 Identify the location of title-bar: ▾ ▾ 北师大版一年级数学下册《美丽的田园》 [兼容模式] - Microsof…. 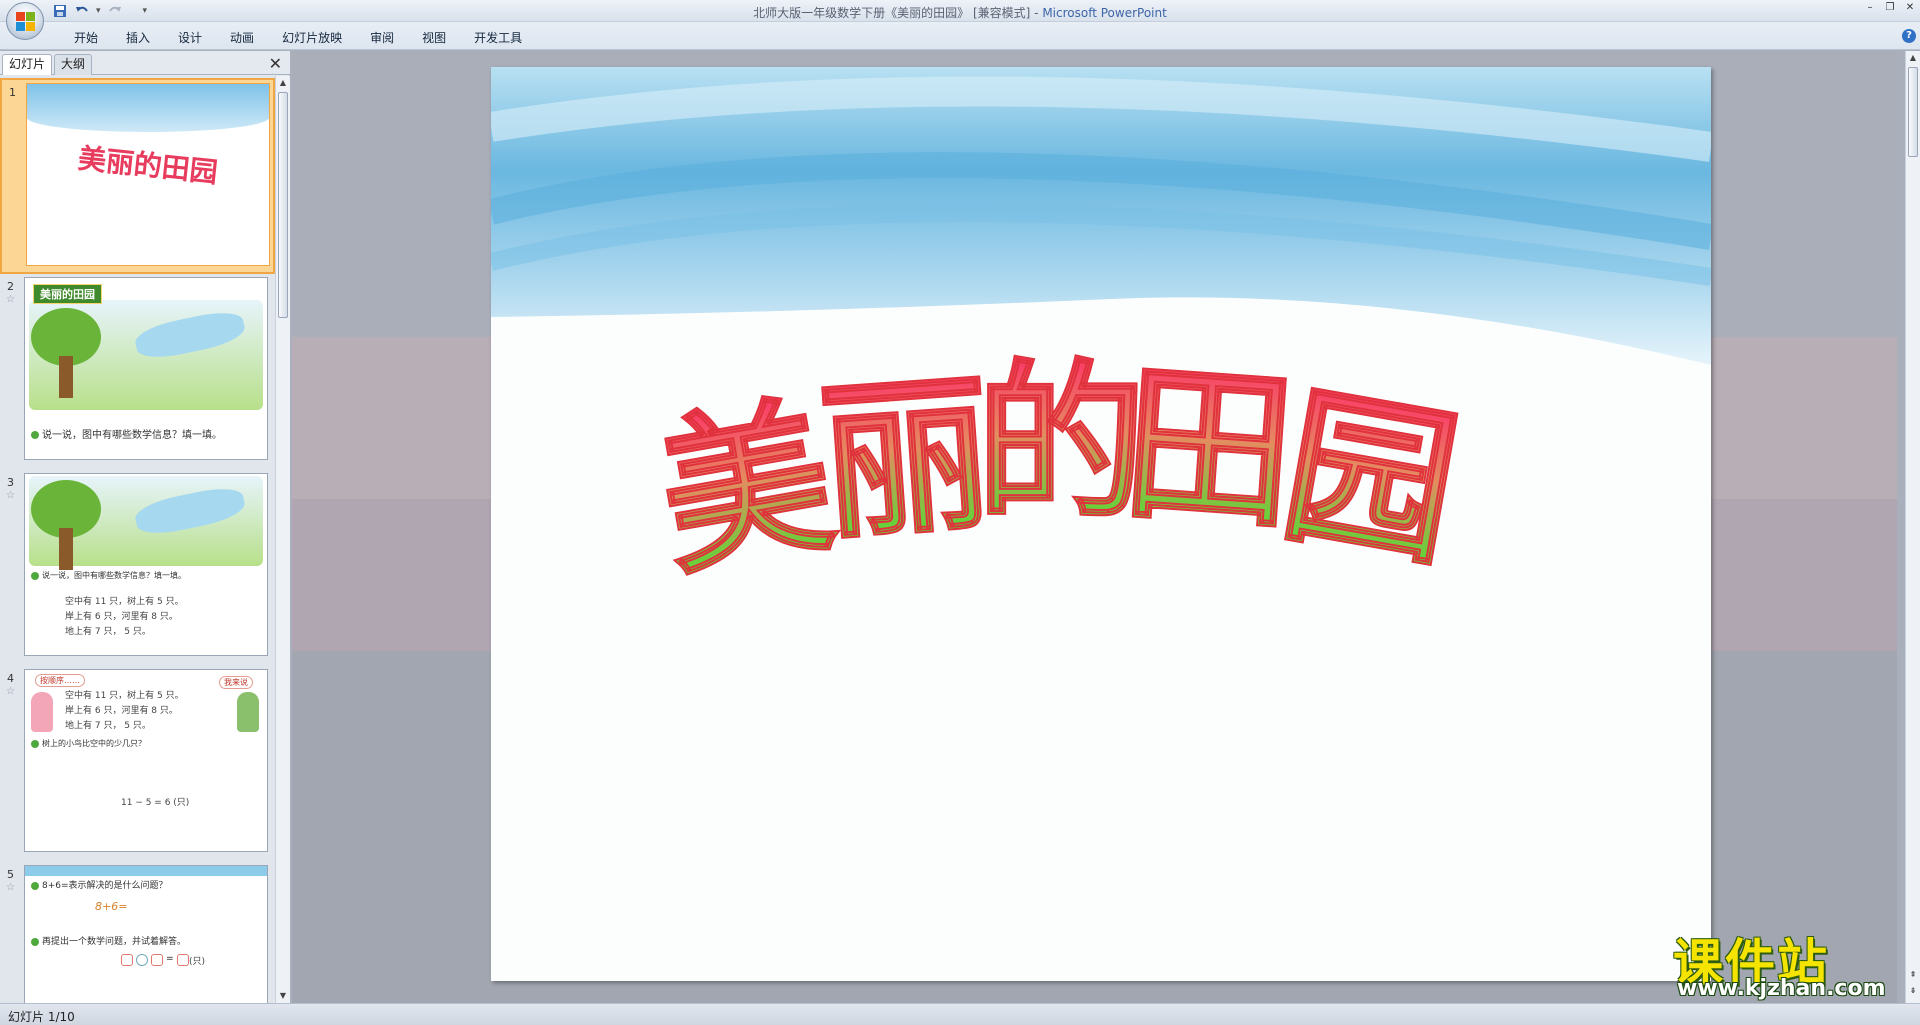
(960, 11).